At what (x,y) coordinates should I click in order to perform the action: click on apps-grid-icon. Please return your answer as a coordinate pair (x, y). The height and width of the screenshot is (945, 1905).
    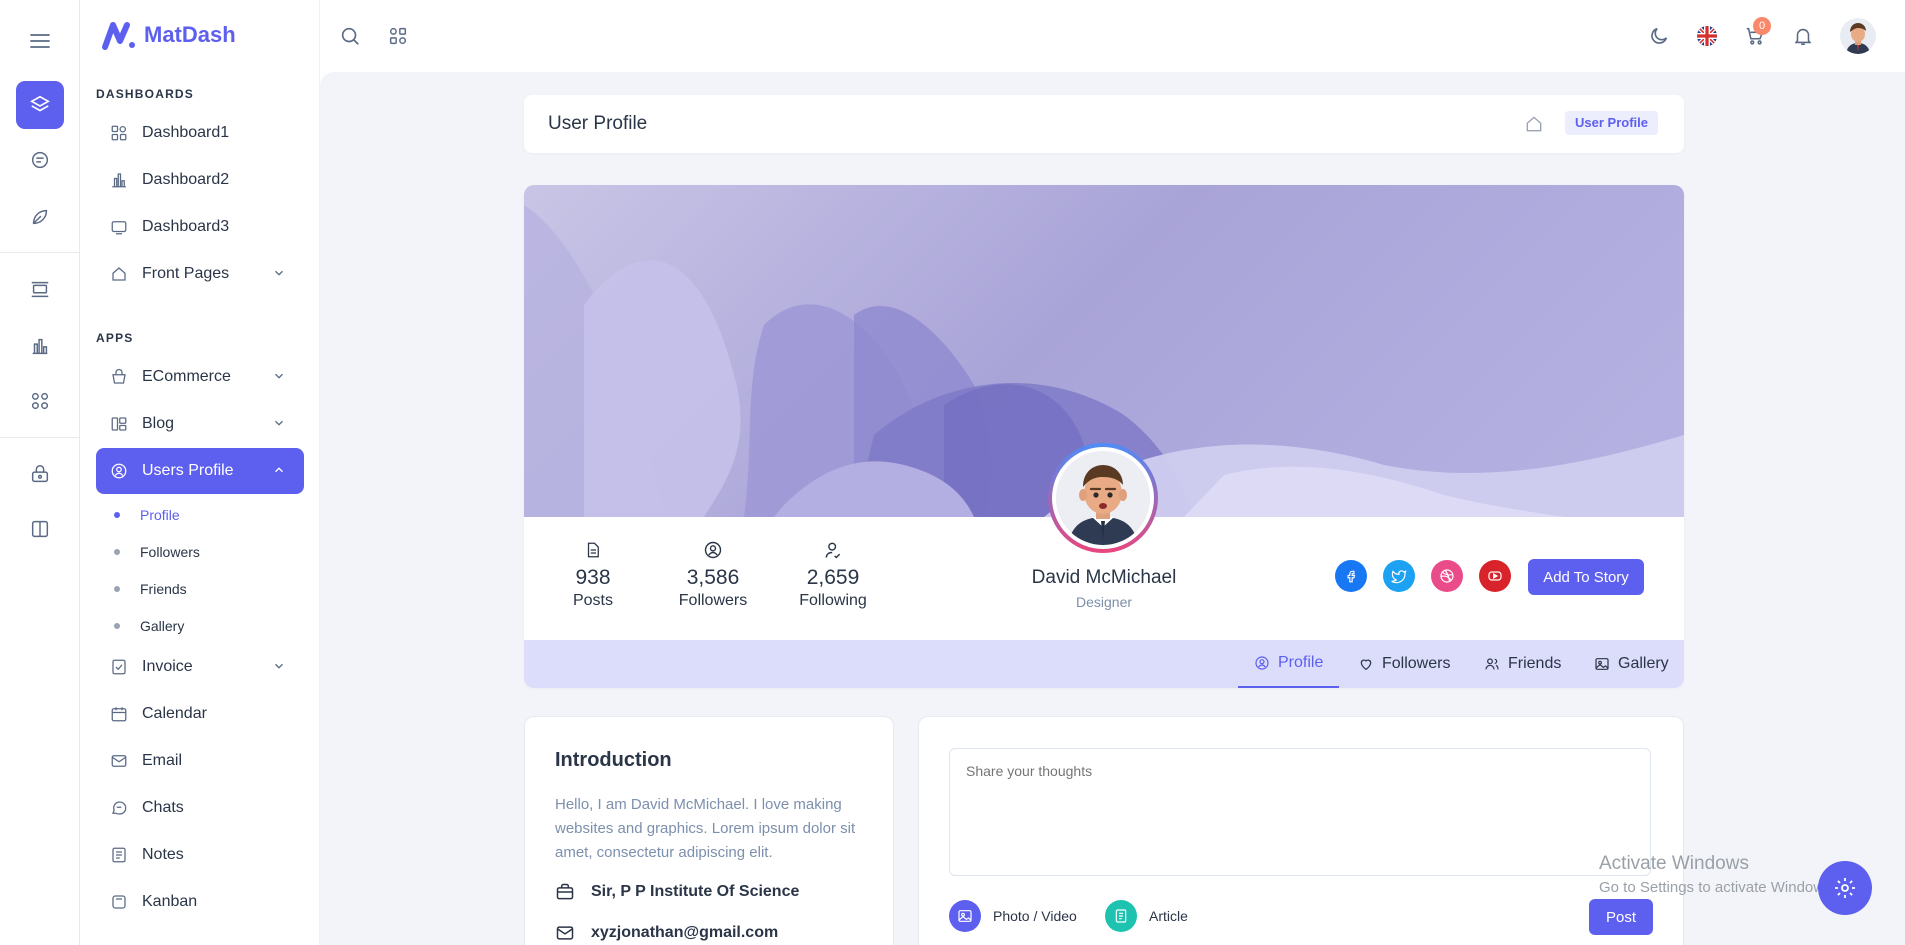
    Looking at the image, I should click on (398, 36).